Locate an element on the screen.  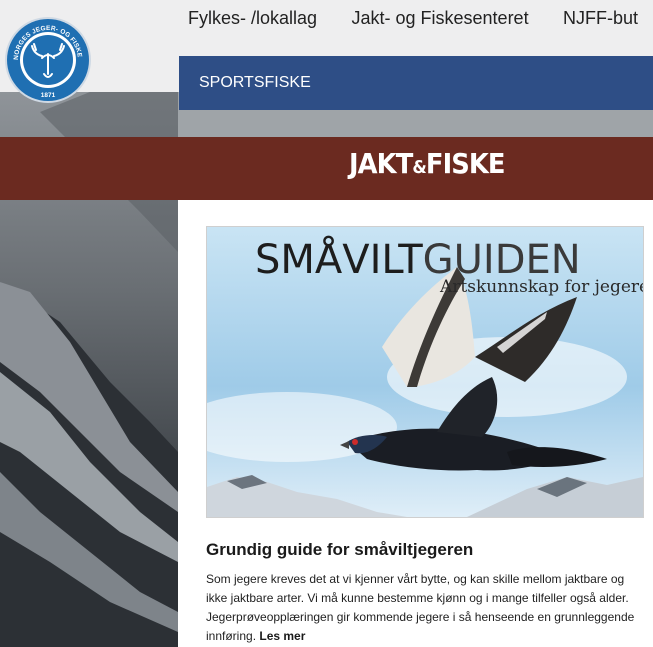
nav-item-sportsfiske: SPORTSFISKE is located at coordinates (255, 83).